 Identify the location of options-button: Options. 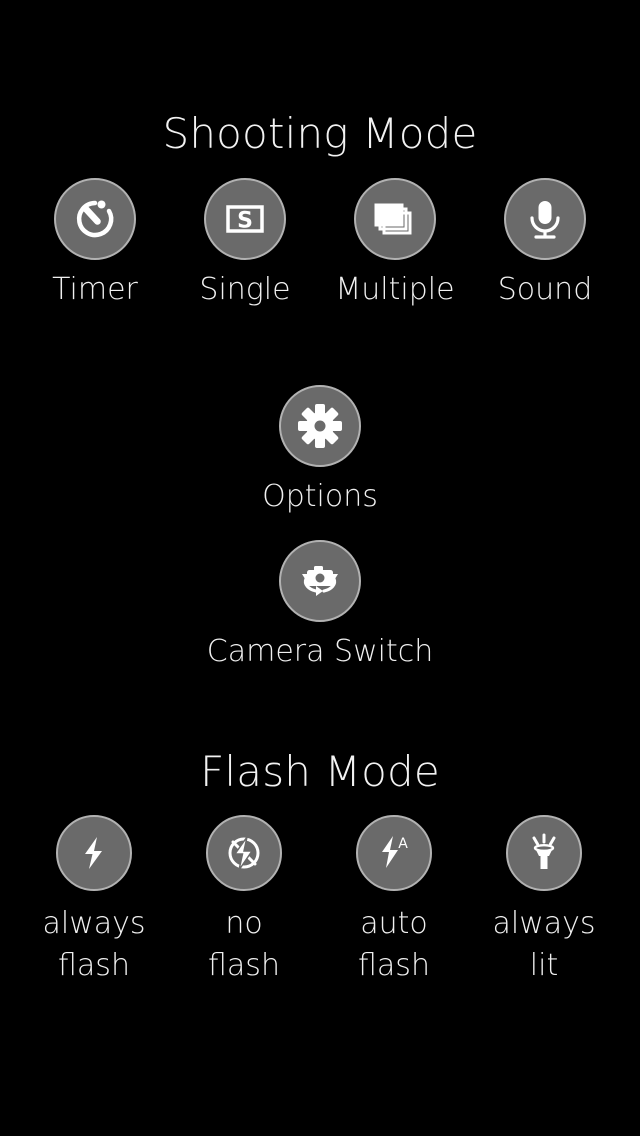
(320, 451).